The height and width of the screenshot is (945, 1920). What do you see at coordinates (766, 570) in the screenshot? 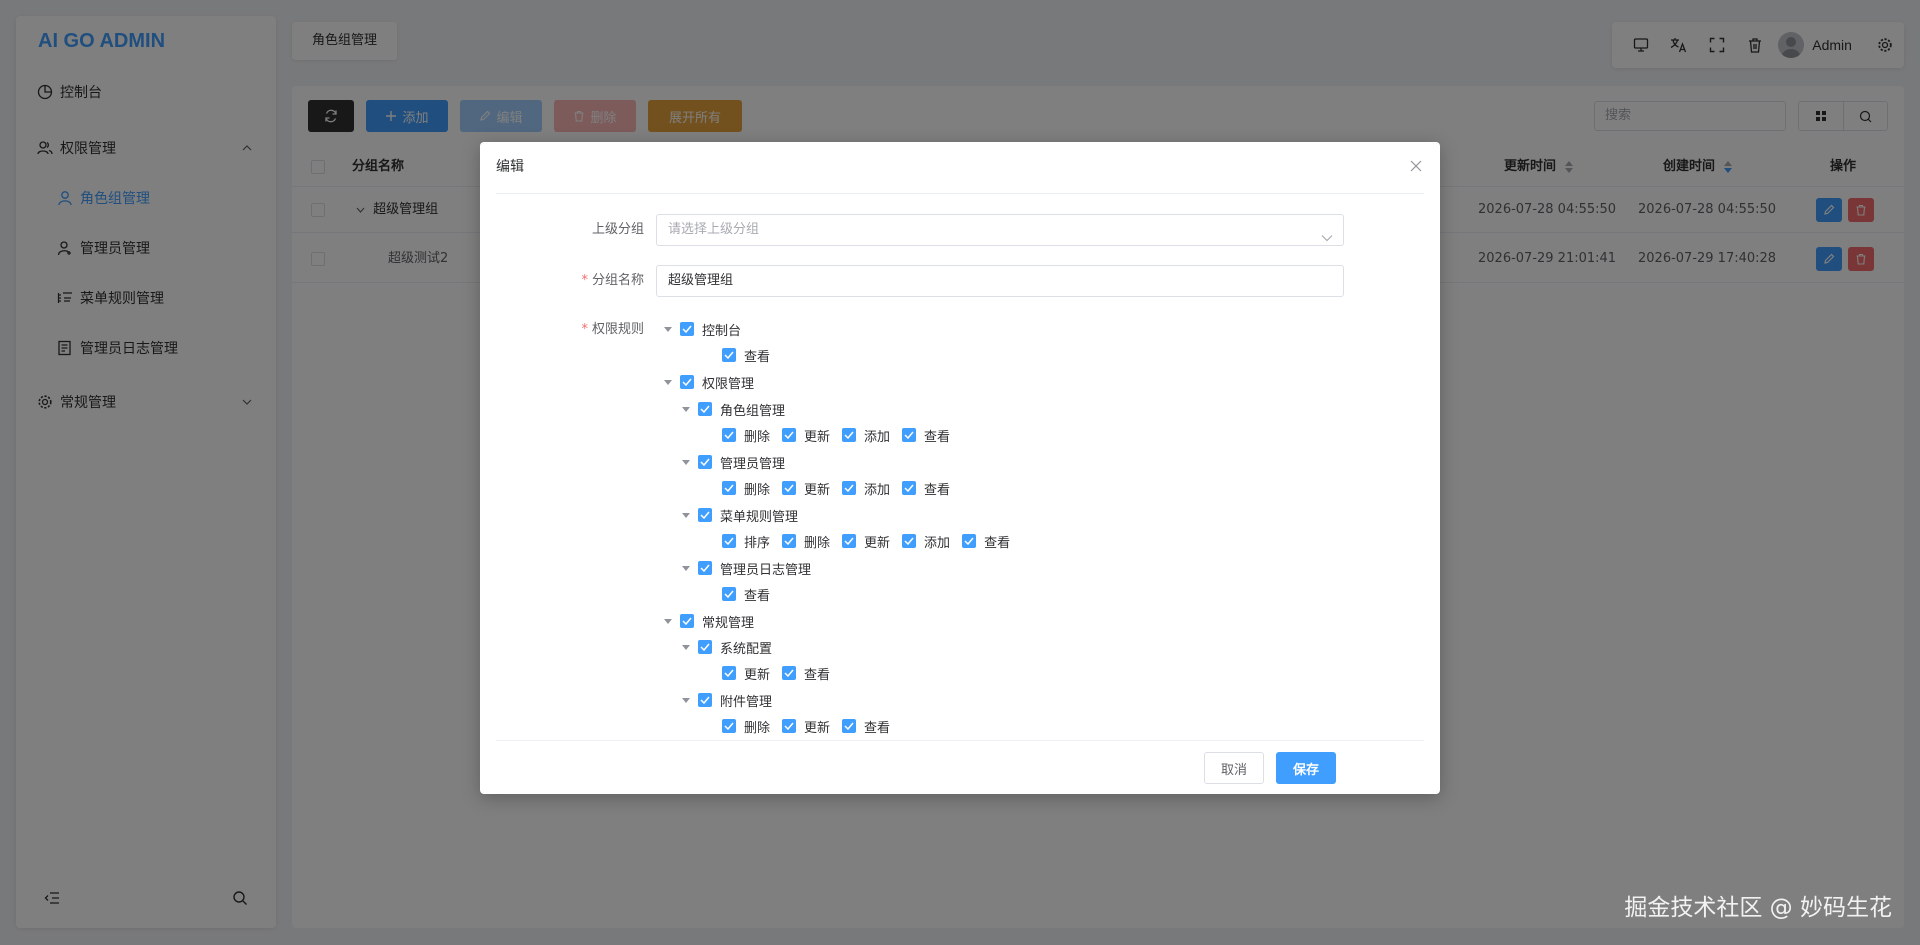
I see `tree-node-label: 管理员日志管理` at bounding box center [766, 570].